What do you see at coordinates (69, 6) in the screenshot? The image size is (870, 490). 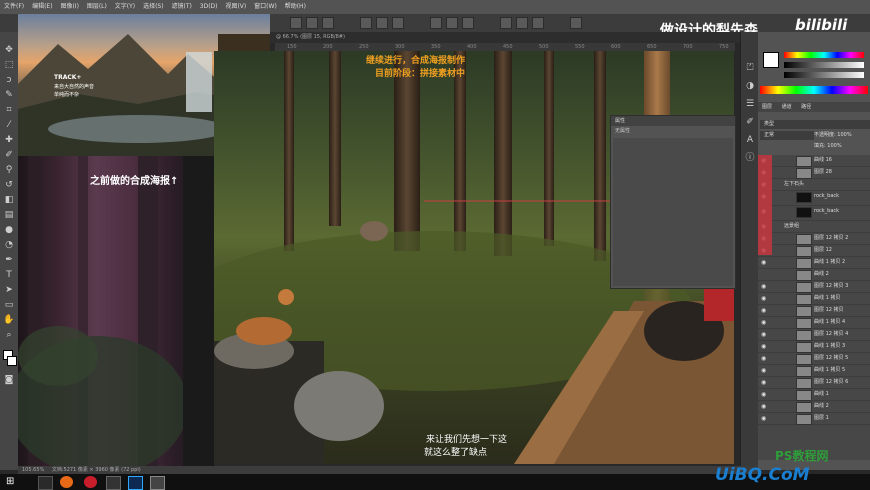 I see `menu-image: 图像(I)` at bounding box center [69, 6].